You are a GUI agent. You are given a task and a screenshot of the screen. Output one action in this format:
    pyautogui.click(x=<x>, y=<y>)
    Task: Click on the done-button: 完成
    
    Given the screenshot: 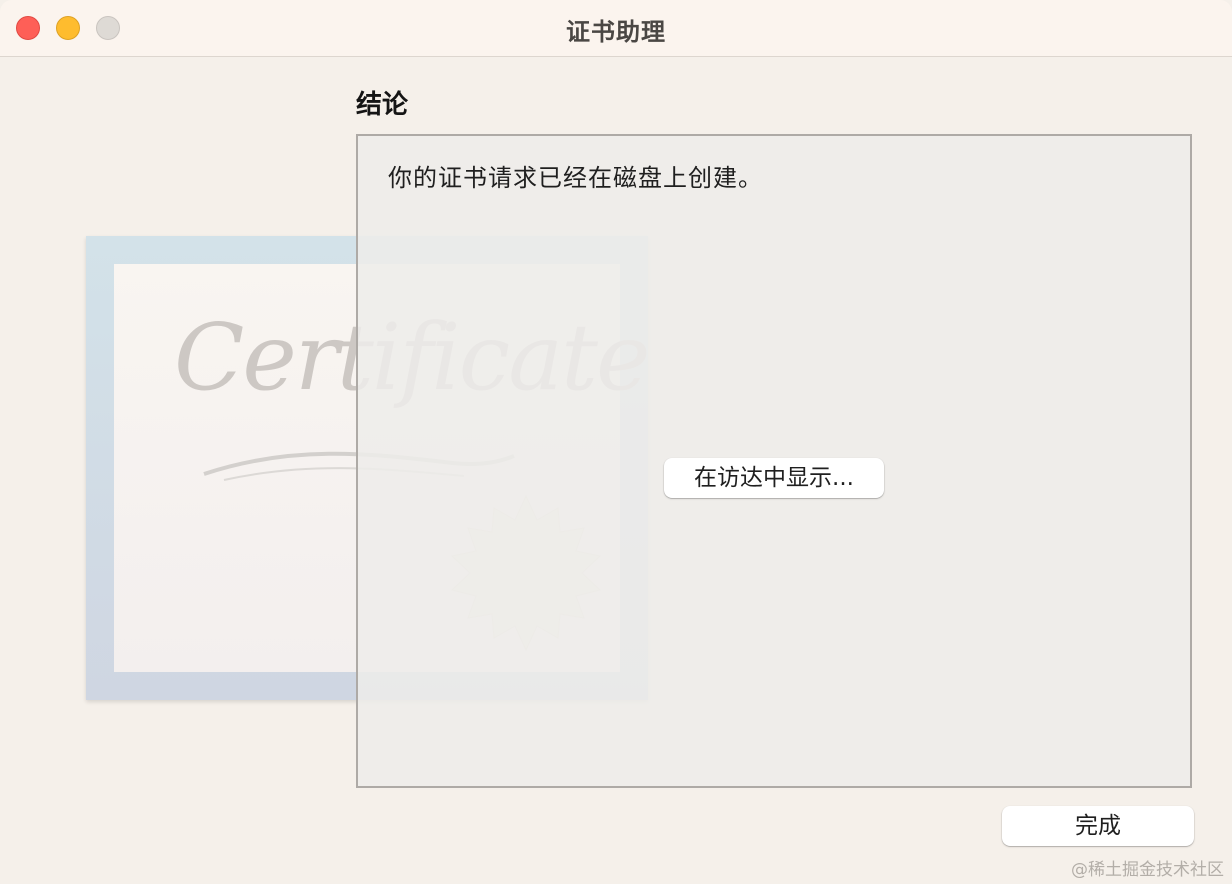 What is the action you would take?
    pyautogui.click(x=1098, y=826)
    